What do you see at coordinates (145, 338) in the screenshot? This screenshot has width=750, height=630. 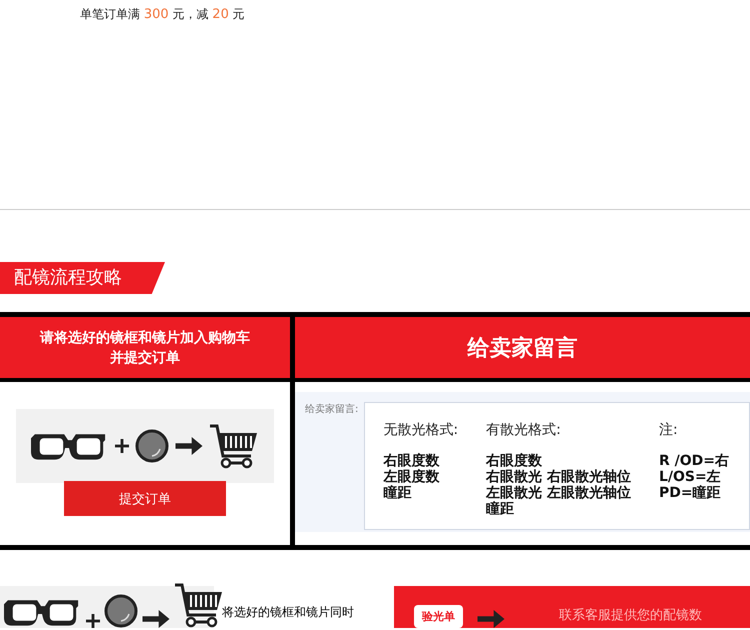 I see `step-heading: 请将选好的镜框和镜片加入购物车` at bounding box center [145, 338].